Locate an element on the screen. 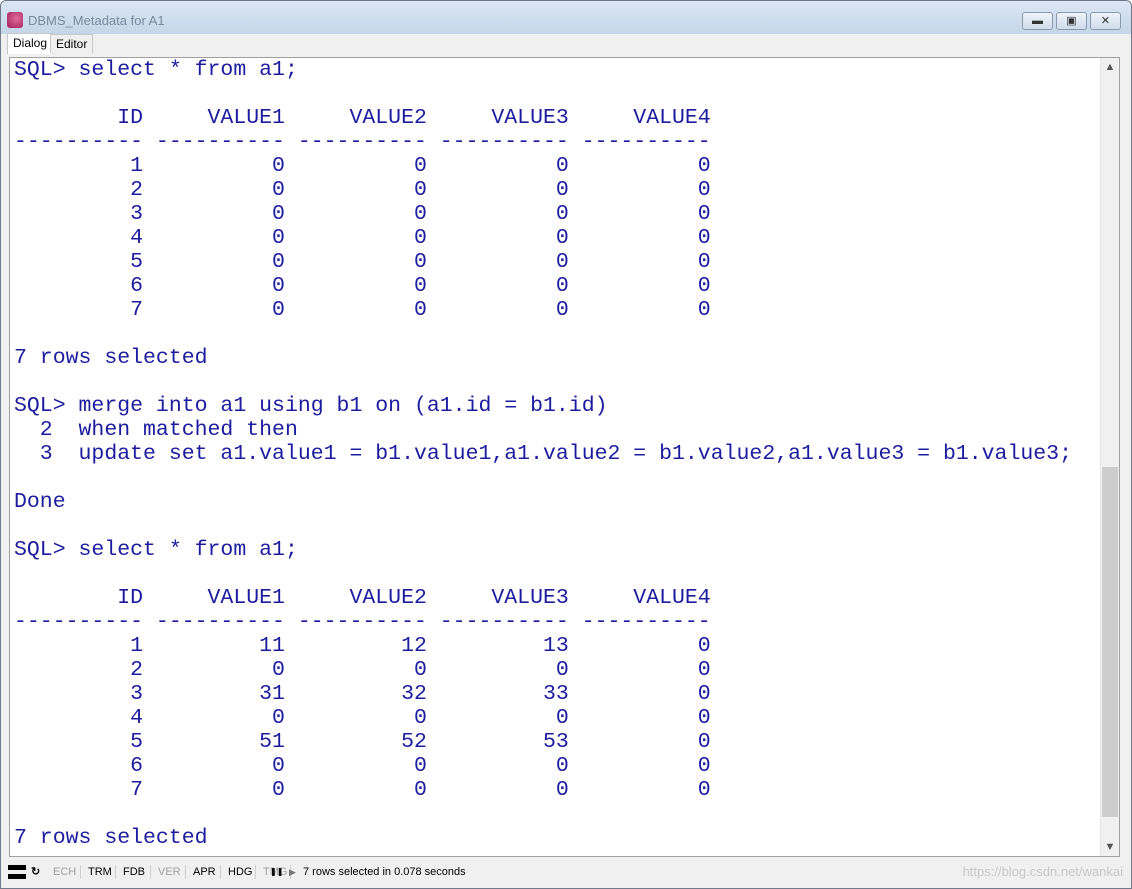 The height and width of the screenshot is (889, 1132). table-row: 3 0 0 0 0 is located at coordinates (362, 214).